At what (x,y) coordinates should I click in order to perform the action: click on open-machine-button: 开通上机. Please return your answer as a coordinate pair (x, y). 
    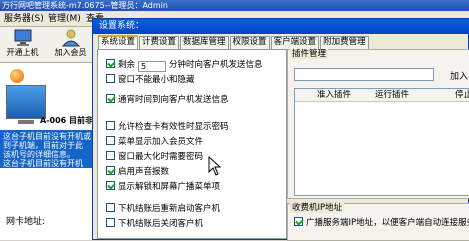
    Looking at the image, I should click on (22, 45).